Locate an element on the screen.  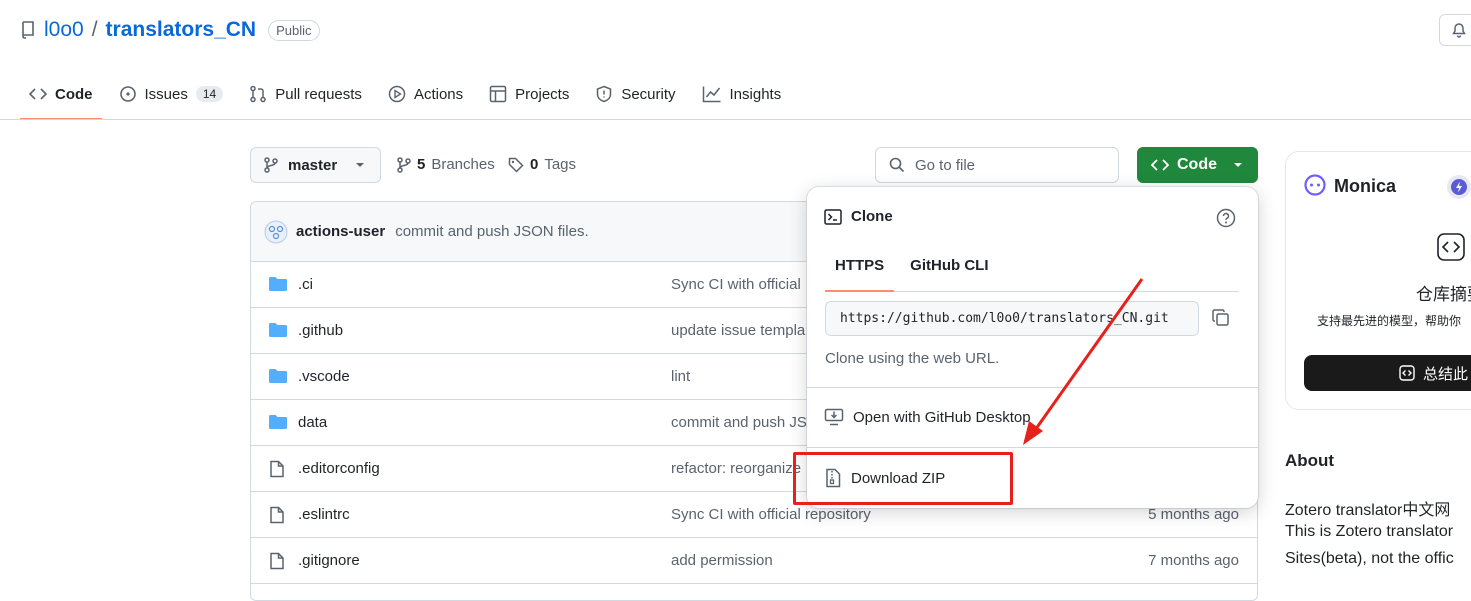
file-commit-message: update issue templa is located at coordinates (738, 330).